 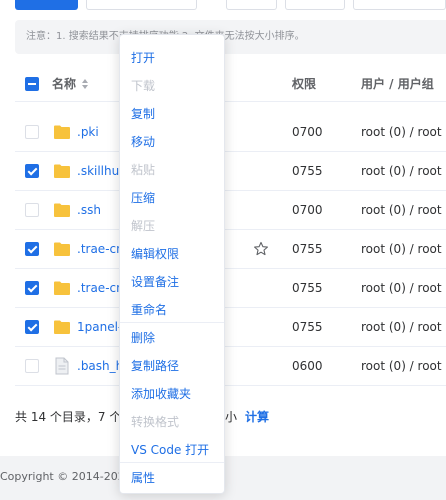 I want to click on context-menu-item: 添加收藏夹, so click(x=172, y=394).